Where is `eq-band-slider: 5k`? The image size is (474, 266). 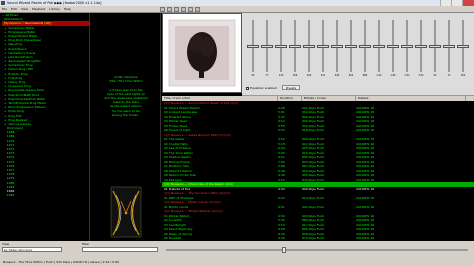 eq-band-slider: 5k is located at coordinates (435, 48).